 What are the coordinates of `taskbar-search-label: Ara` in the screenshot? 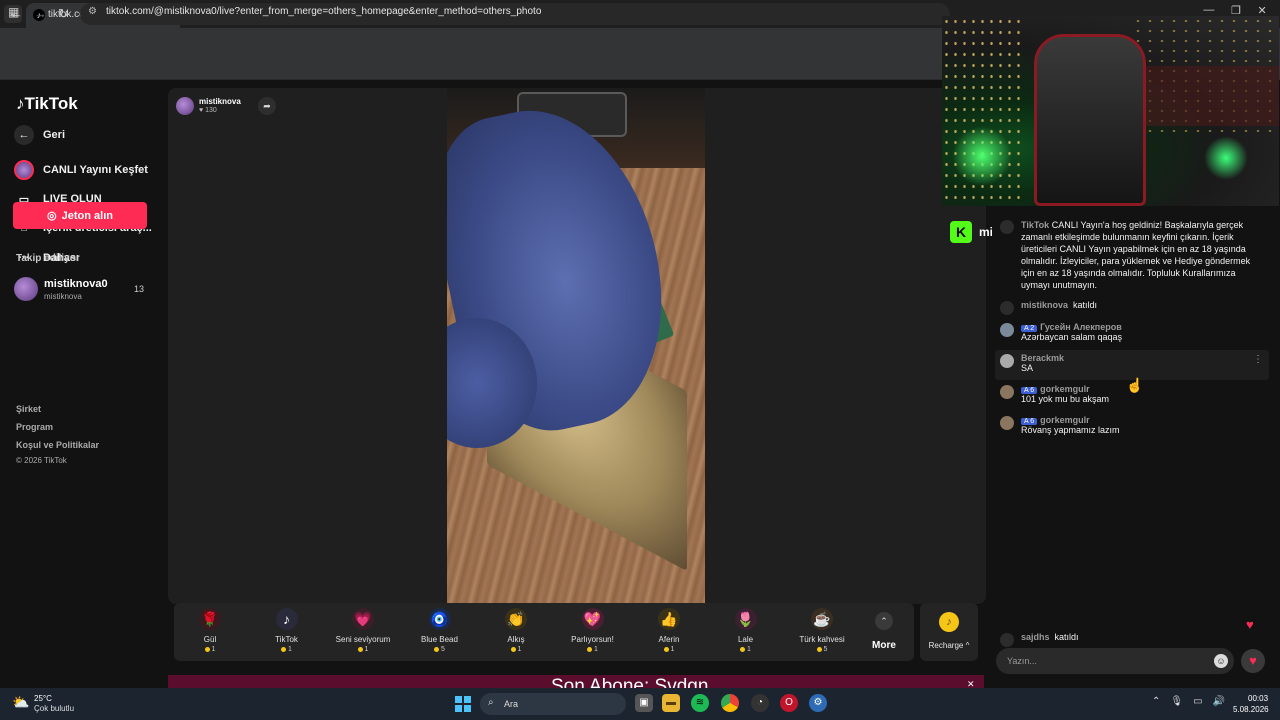 It's located at (511, 704).